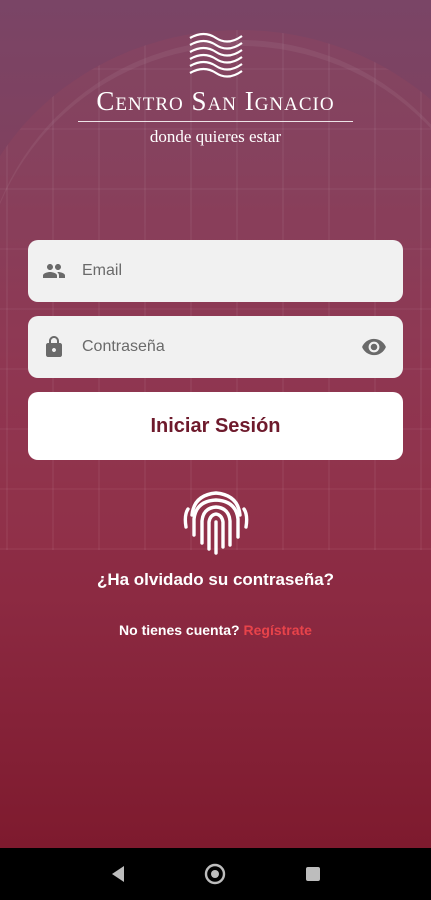  I want to click on lock-icon, so click(54, 346).